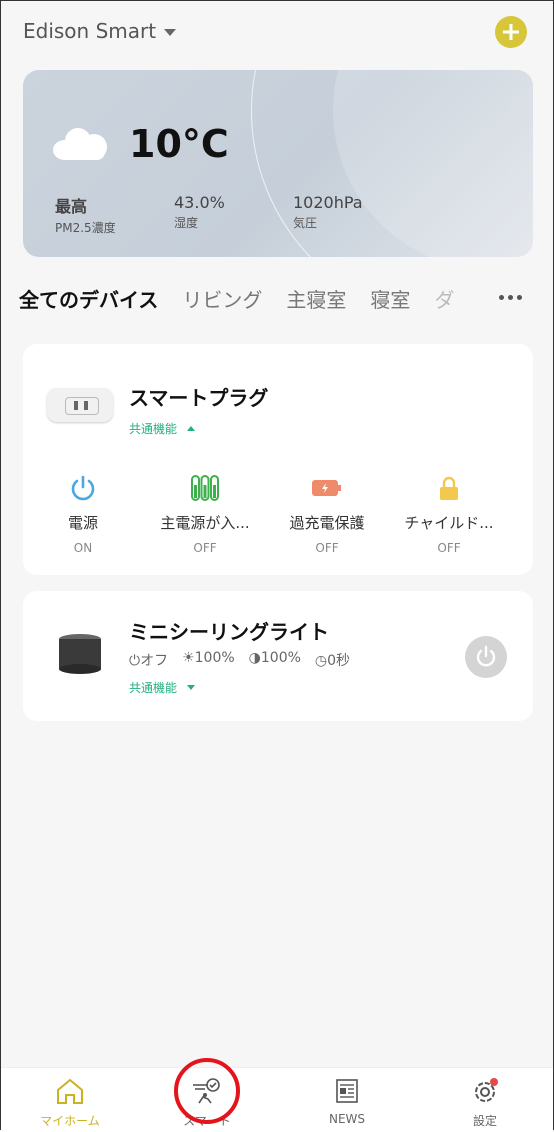  I want to click on more-icon, so click(510, 297).